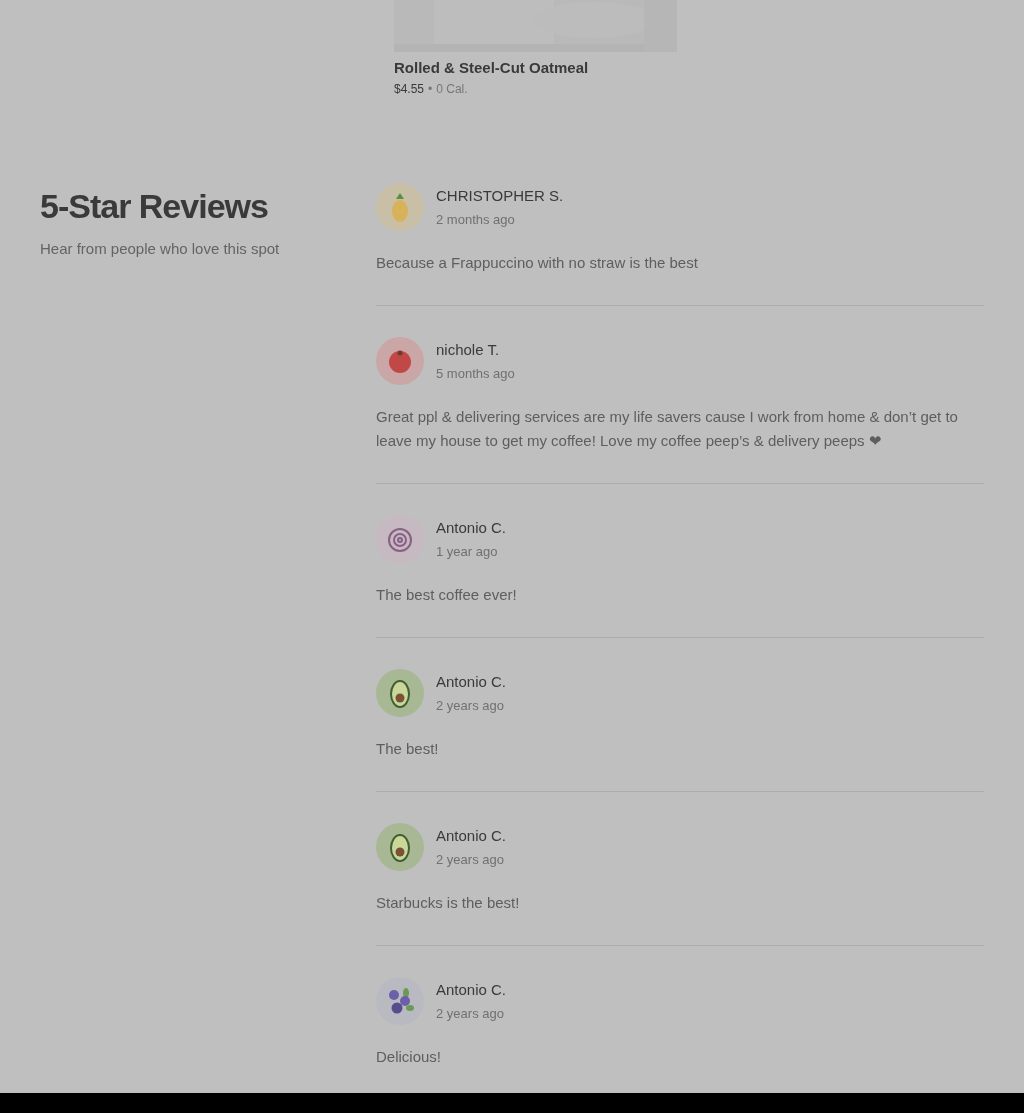 This screenshot has width=1024, height=1113. Describe the element at coordinates (448, 903) in the screenshot. I see `review-text: Starbucks is the best!` at that location.